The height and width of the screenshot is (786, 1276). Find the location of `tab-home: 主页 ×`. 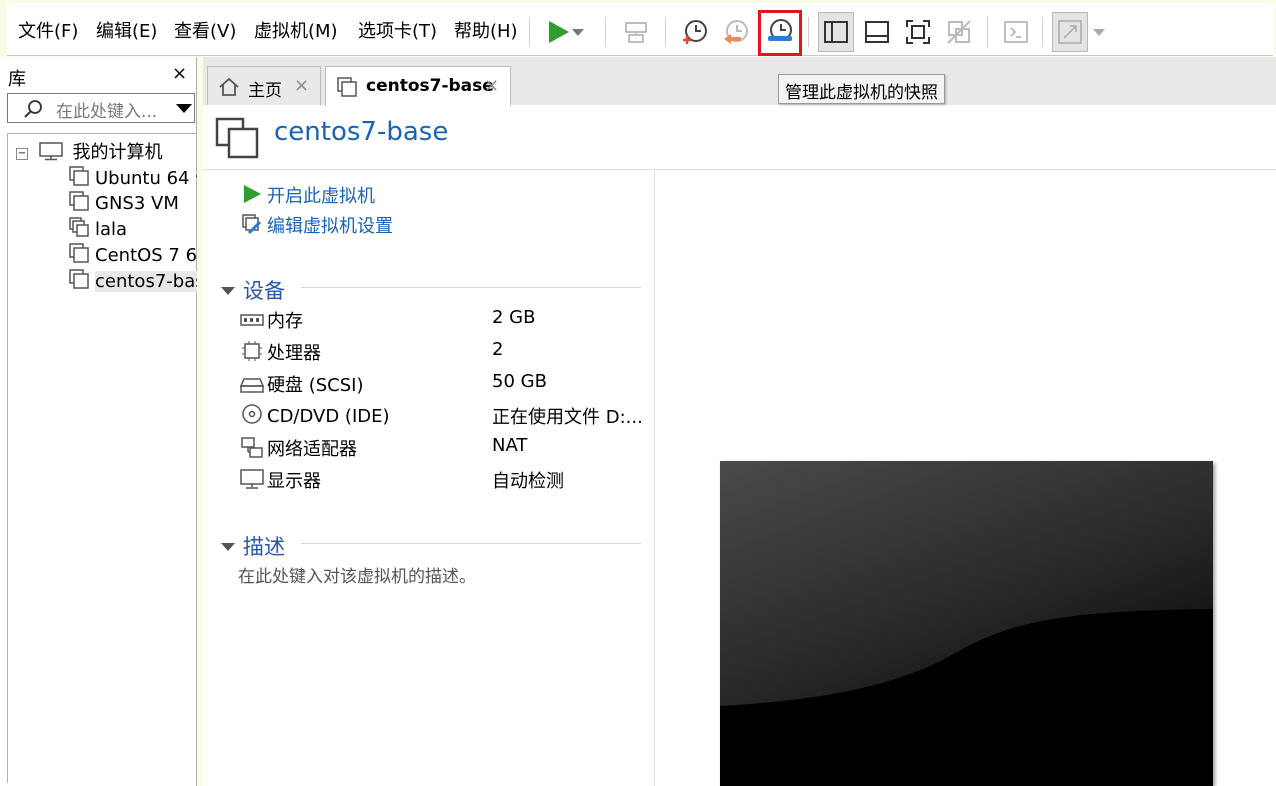

tab-home: 主页 × is located at coordinates (264, 85).